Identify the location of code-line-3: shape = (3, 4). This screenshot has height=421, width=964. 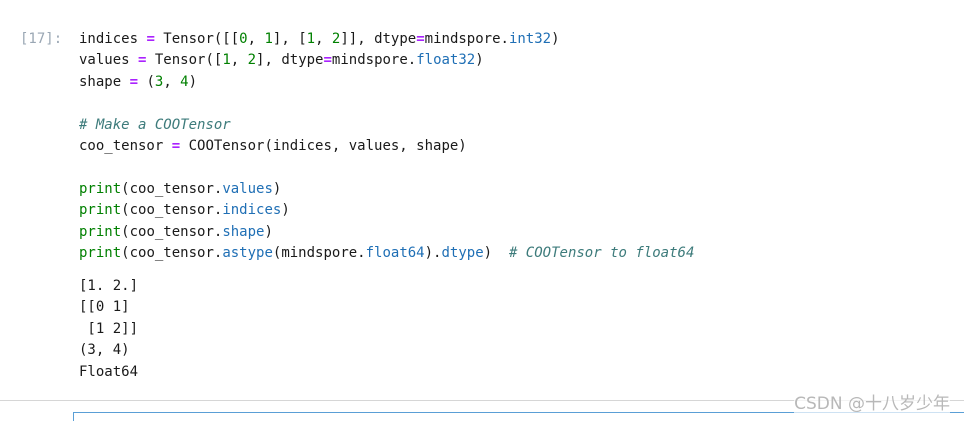
(138, 81).